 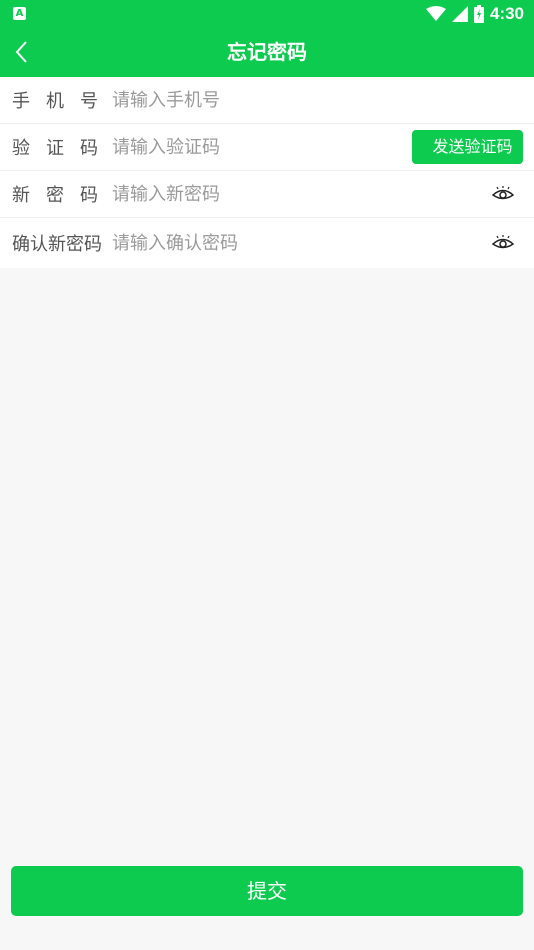 What do you see at coordinates (63, 101) in the screenshot?
I see `phone-label-text: 手机号` at bounding box center [63, 101].